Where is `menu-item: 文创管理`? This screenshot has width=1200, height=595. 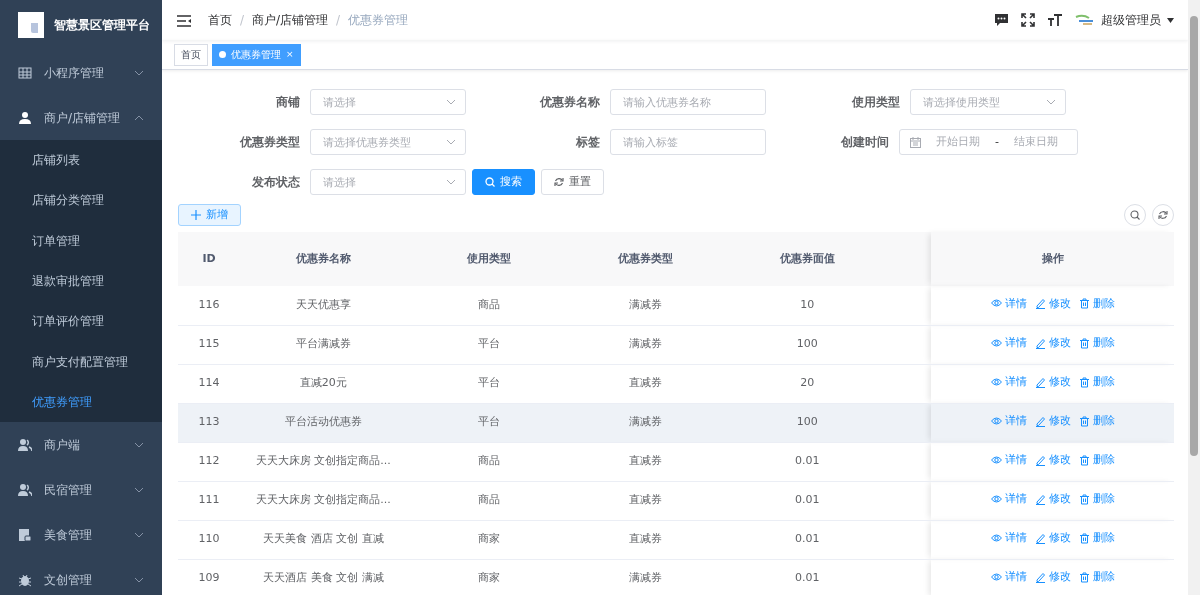
menu-item: 文创管理 is located at coordinates (81, 576).